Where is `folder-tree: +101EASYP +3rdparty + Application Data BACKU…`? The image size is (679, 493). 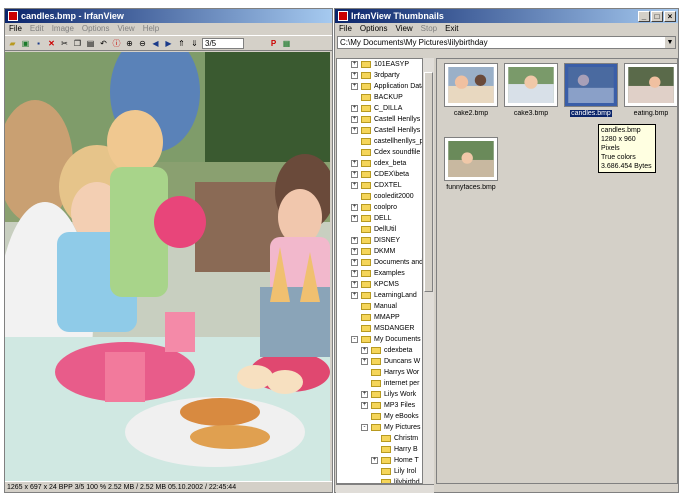
folder-tree: +101EASYP +3rdparty + Application Data BACKU… is located at coordinates (379, 271).